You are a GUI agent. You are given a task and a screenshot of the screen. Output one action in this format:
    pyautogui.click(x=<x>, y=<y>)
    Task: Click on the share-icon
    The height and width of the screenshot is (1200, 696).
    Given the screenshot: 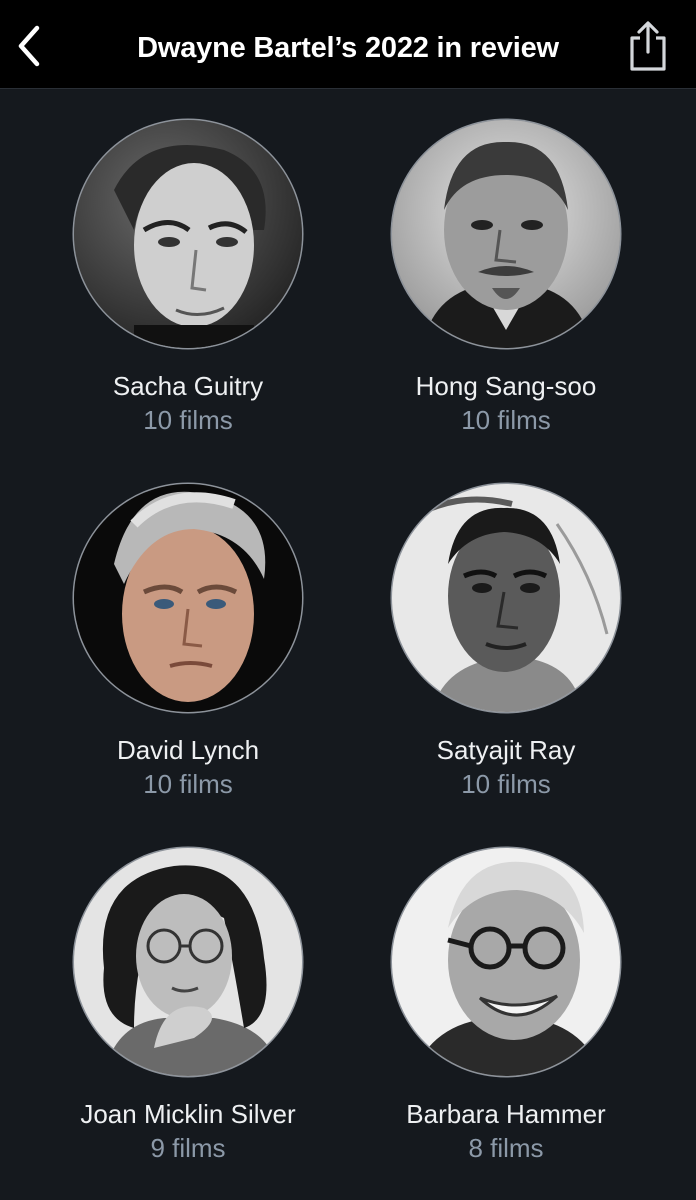 What is the action you would take?
    pyautogui.click(x=648, y=46)
    